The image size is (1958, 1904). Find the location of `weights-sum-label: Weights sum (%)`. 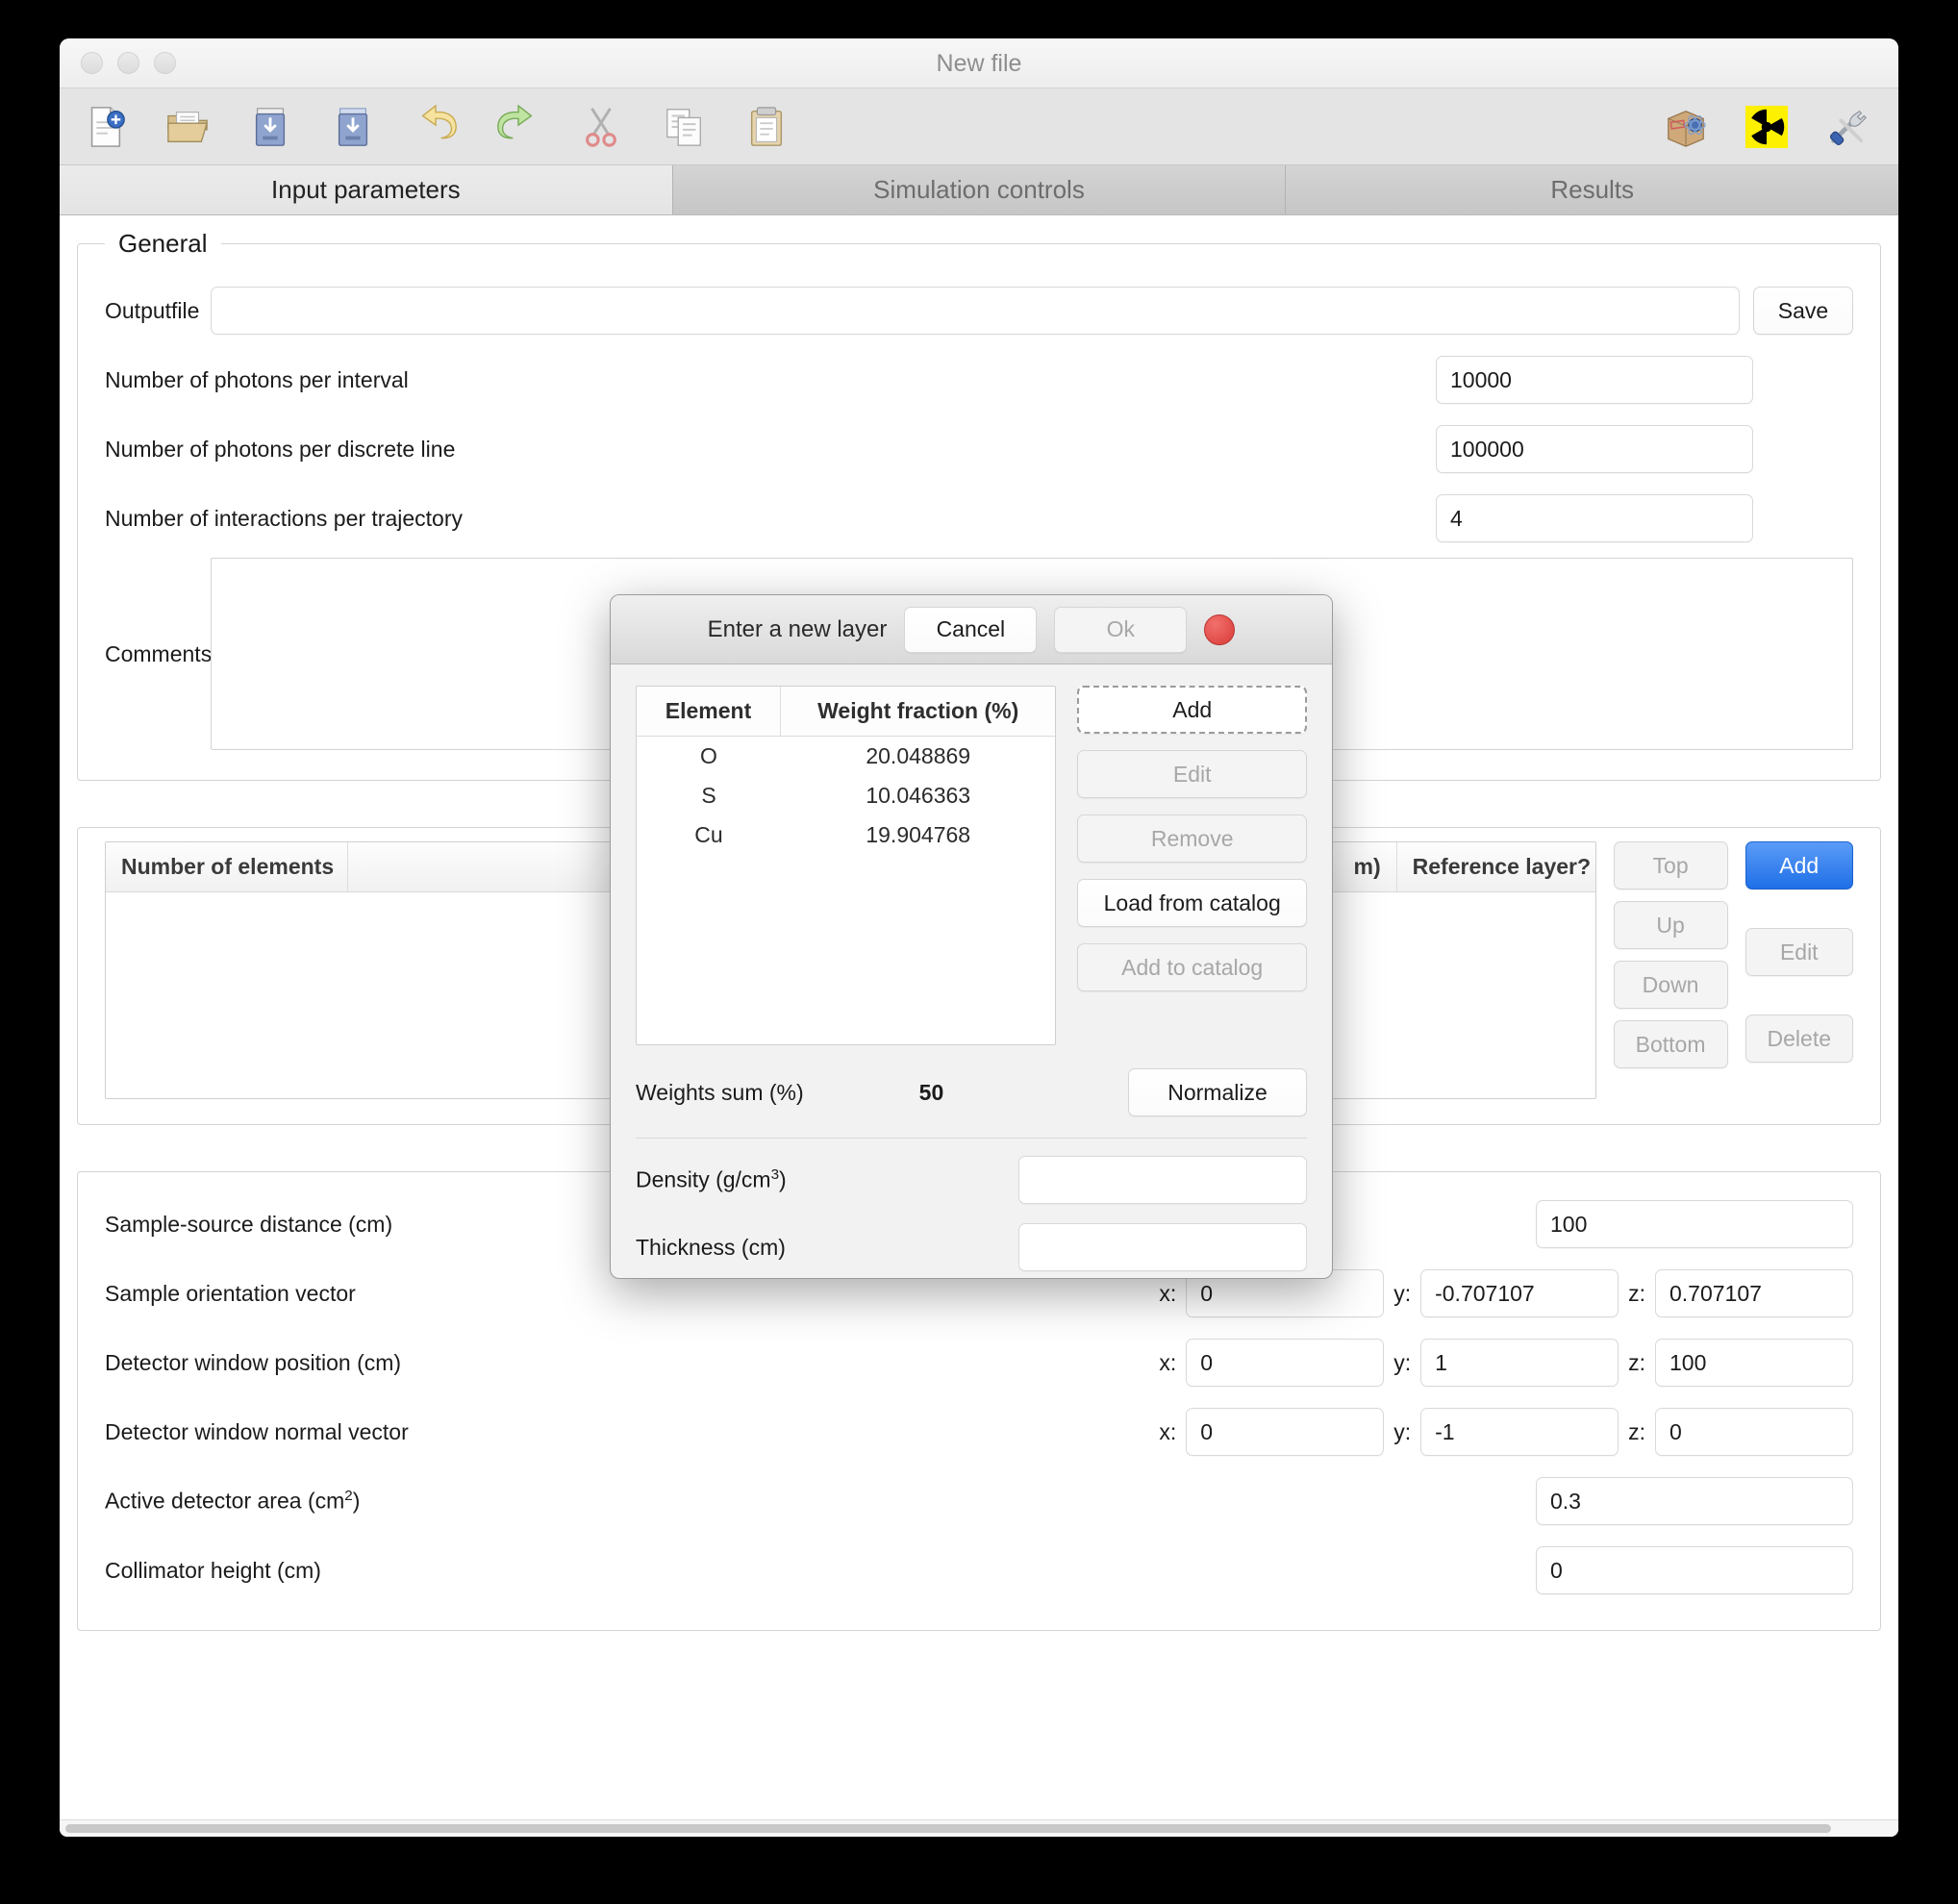

weights-sum-label: Weights sum (%) is located at coordinates (720, 1092).